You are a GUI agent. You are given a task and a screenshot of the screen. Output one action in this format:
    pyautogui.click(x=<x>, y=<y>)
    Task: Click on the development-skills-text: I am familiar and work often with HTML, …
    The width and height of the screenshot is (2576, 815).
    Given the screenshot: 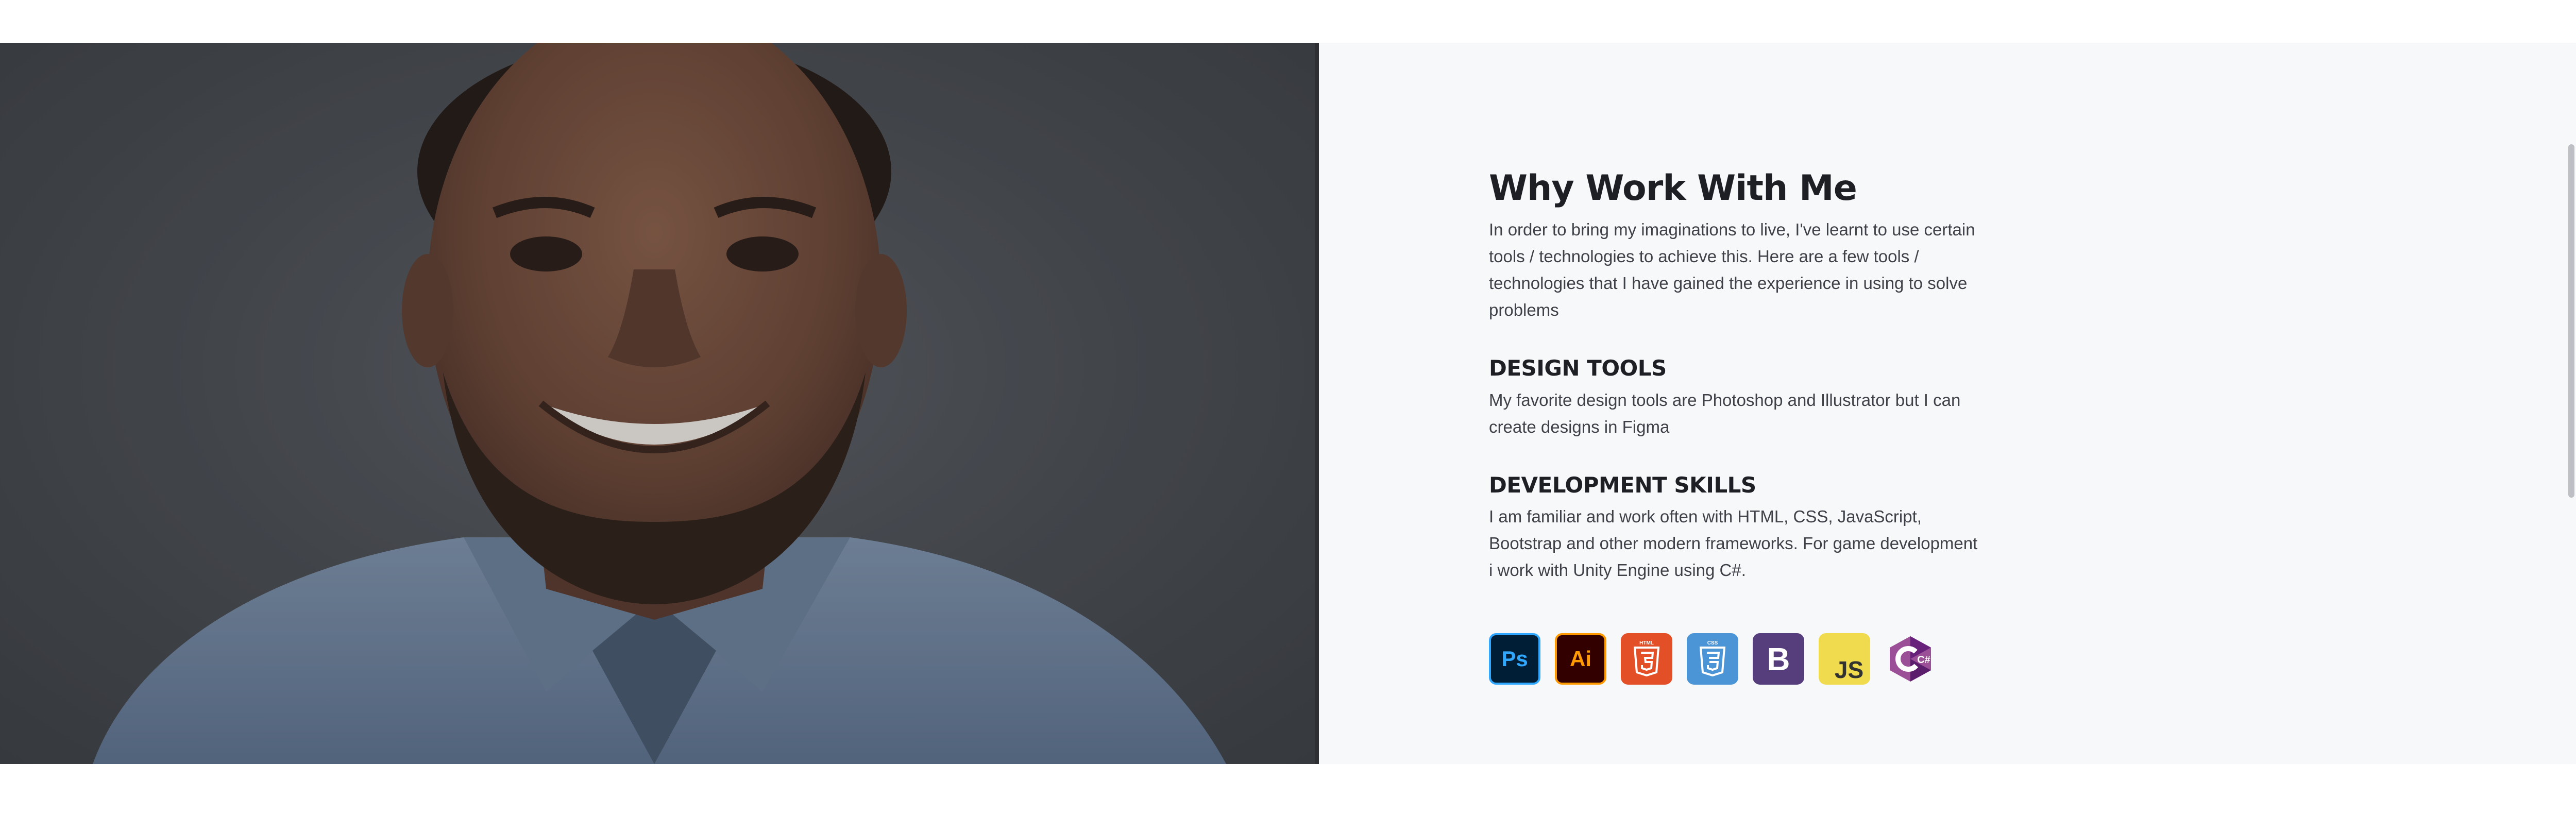 What is the action you would take?
    pyautogui.click(x=1733, y=543)
    